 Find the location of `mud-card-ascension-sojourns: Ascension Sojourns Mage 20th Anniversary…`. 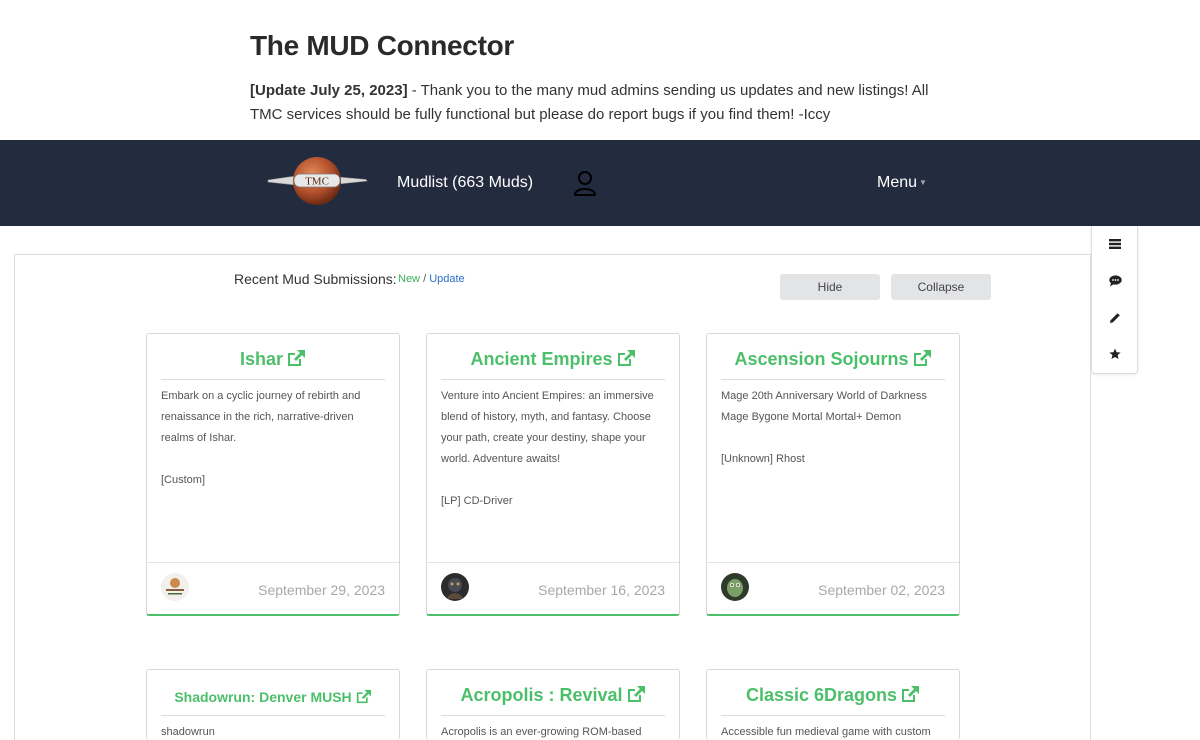

mud-card-ascension-sojourns: Ascension Sojourns Mage 20th Anniversary… is located at coordinates (833, 474).